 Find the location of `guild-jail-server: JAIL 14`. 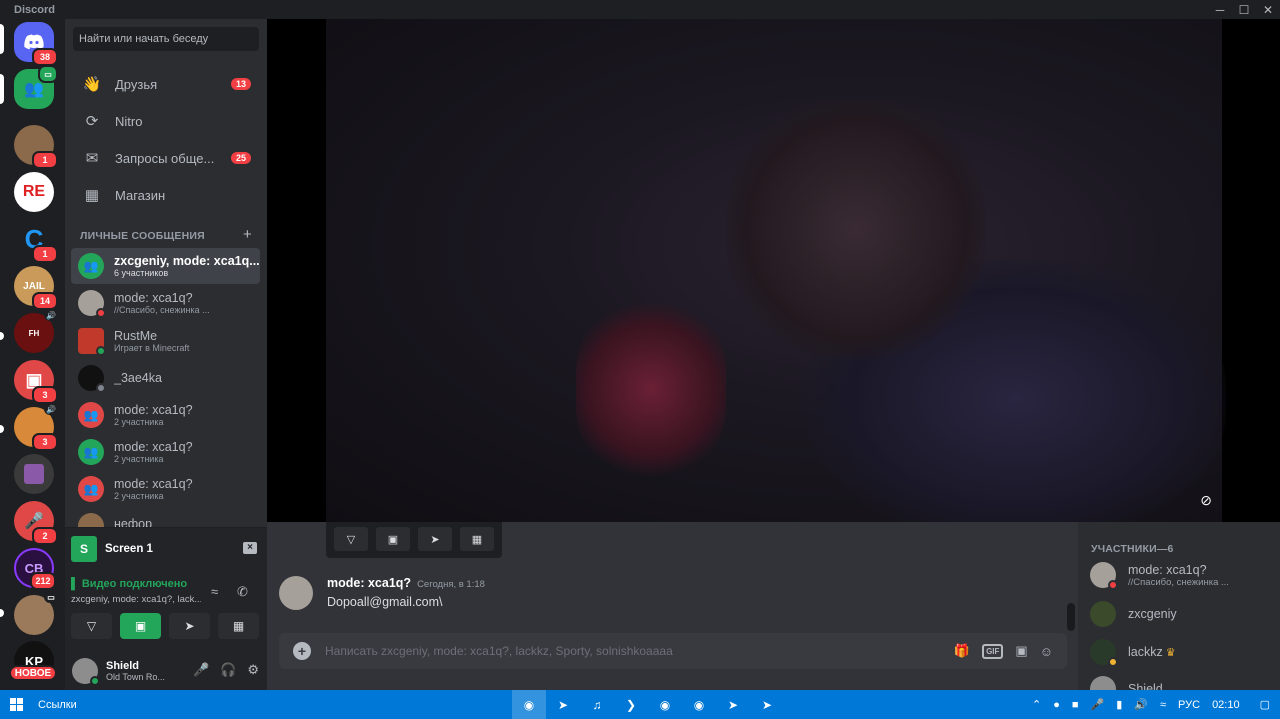

guild-jail-server: JAIL 14 is located at coordinates (36, 288).